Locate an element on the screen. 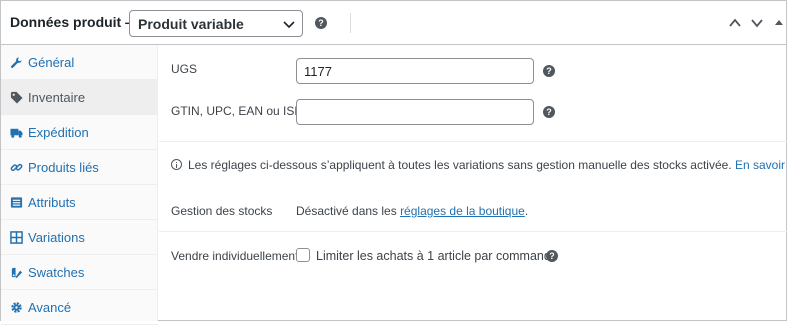 This screenshot has height=325, width=787. sku-value: 1177 is located at coordinates (318, 71).